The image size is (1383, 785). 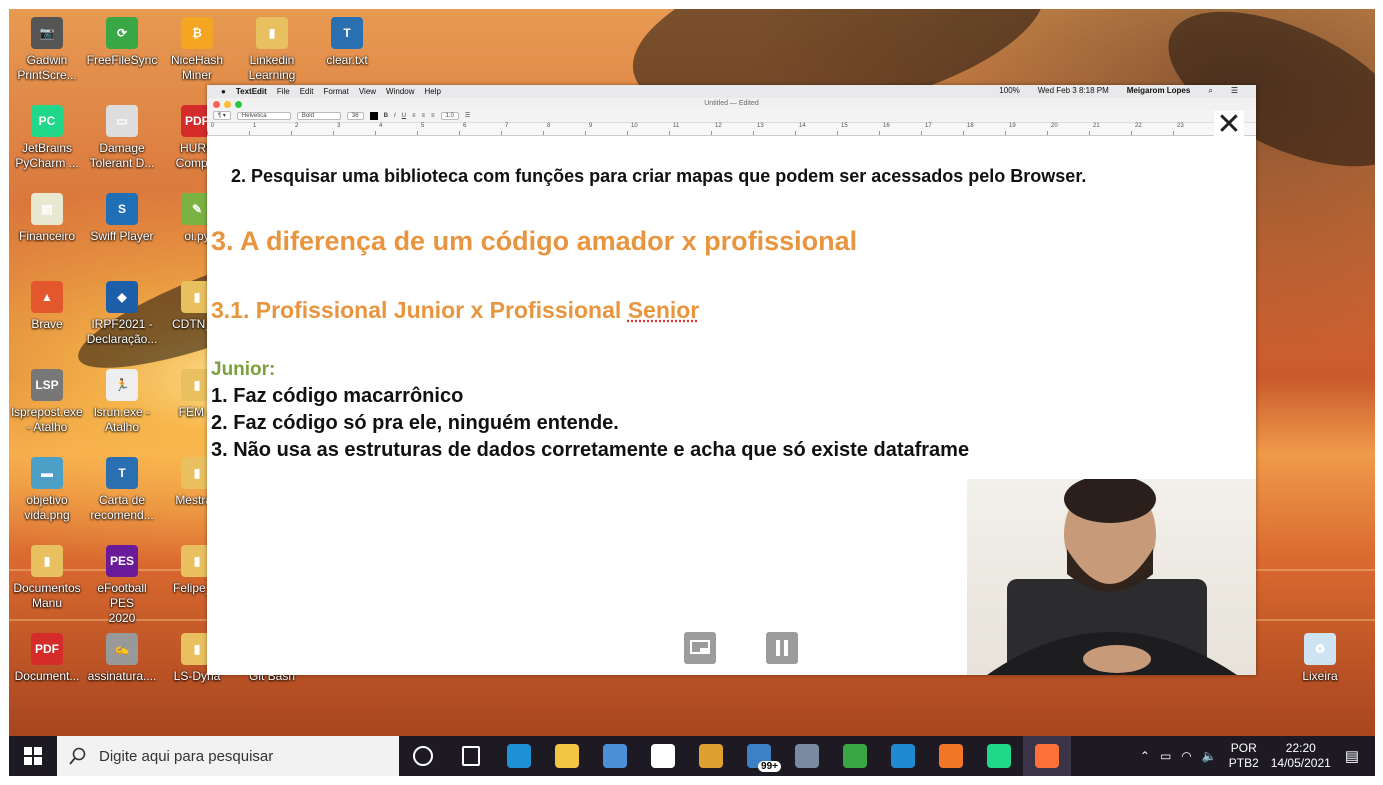 I want to click on line-spacing-select: 1.0, so click(x=449, y=115).